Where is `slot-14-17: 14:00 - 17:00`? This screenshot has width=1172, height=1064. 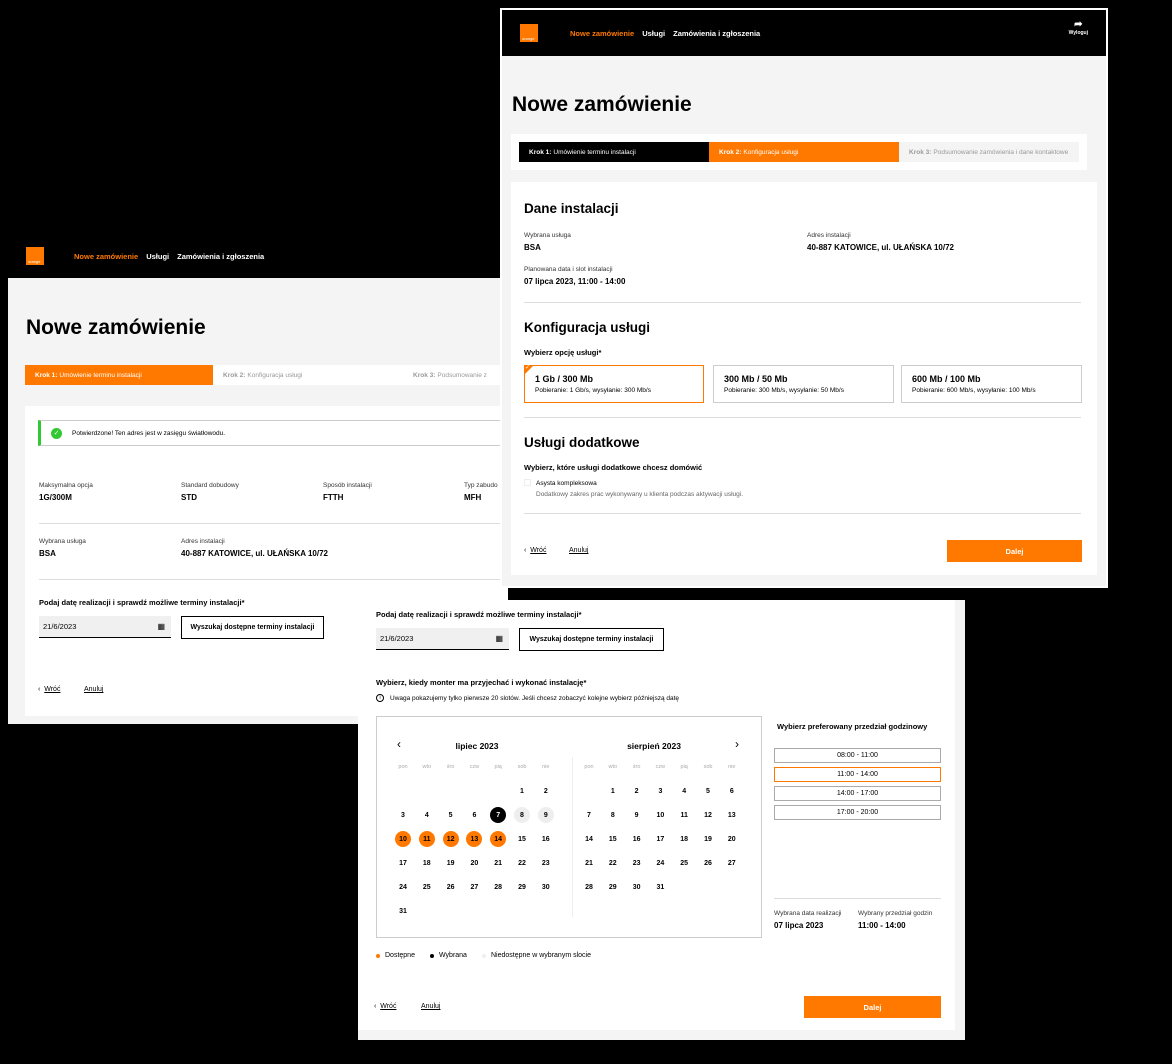
slot-14-17: 14:00 - 17:00 is located at coordinates (857, 793).